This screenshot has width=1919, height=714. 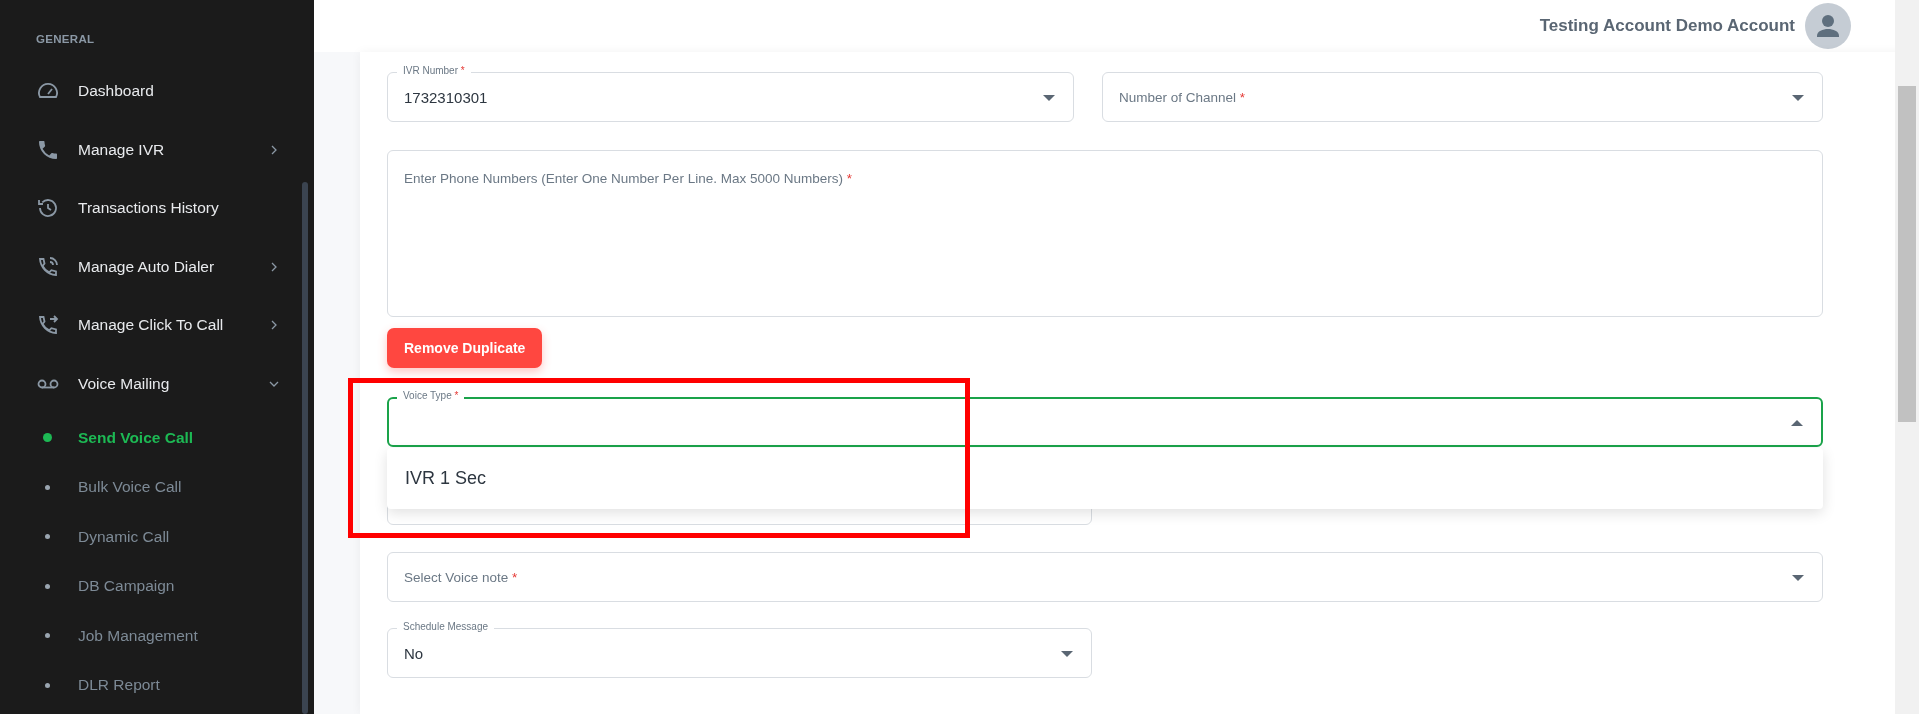 What do you see at coordinates (151, 325) in the screenshot?
I see `nav-label: Manage Click To Call` at bounding box center [151, 325].